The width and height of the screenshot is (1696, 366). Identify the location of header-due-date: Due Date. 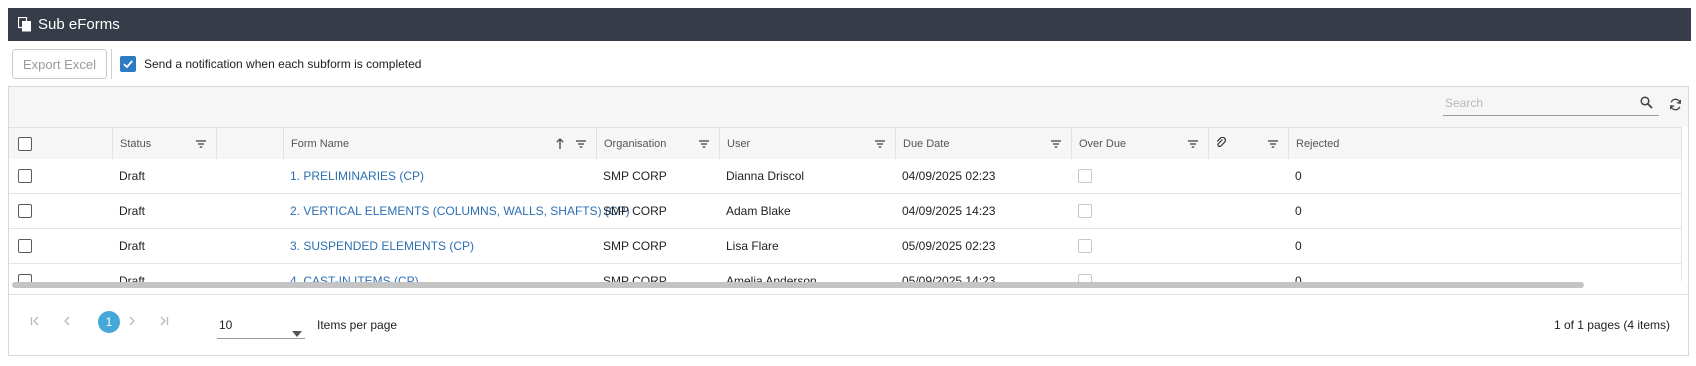
(983, 144).